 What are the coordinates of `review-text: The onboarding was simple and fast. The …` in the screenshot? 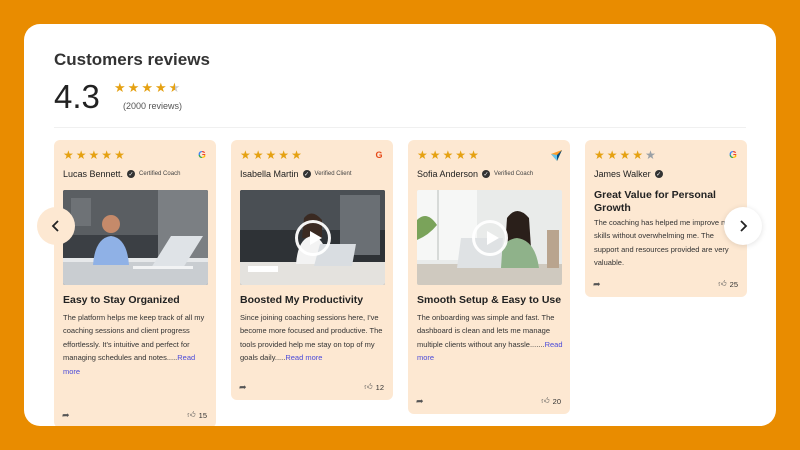 It's located at (490, 338).